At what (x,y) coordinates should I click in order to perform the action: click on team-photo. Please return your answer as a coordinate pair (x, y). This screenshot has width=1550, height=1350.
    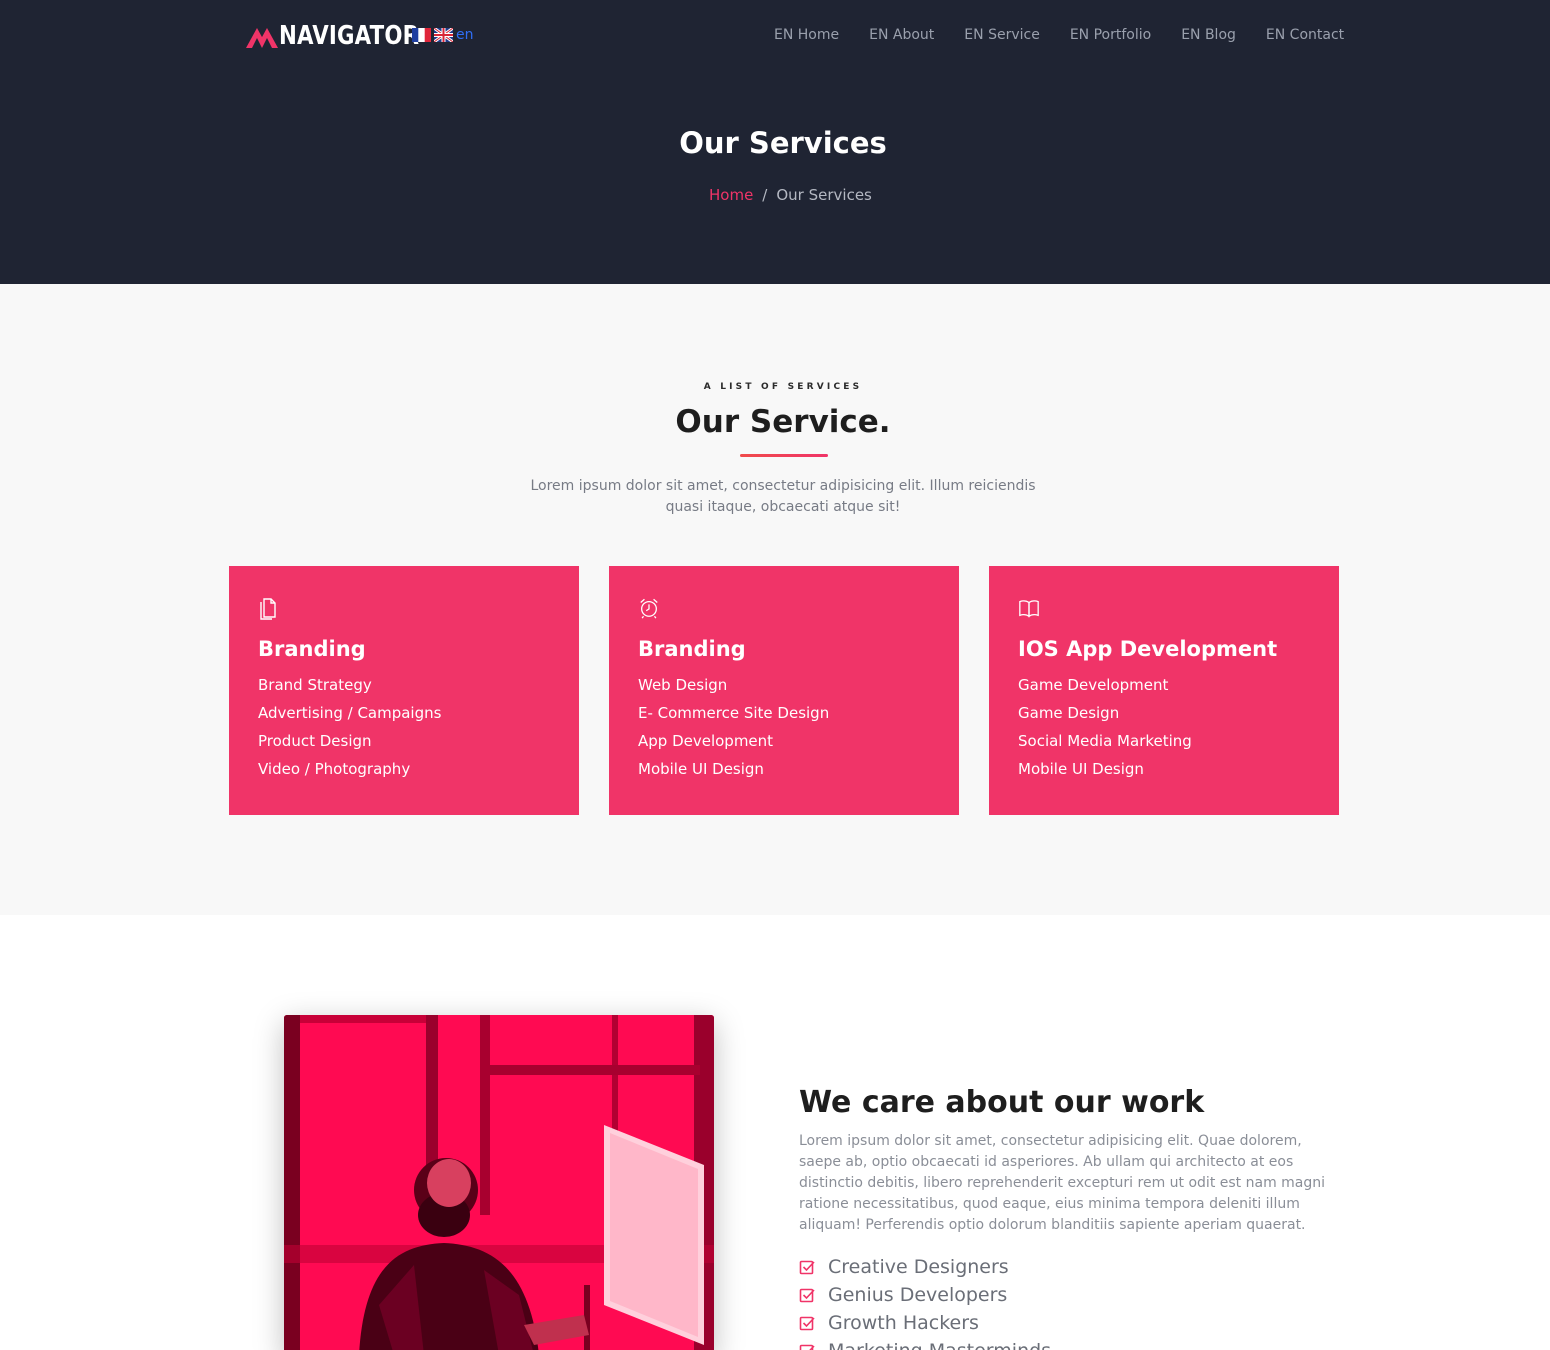
    Looking at the image, I should click on (499, 1182).